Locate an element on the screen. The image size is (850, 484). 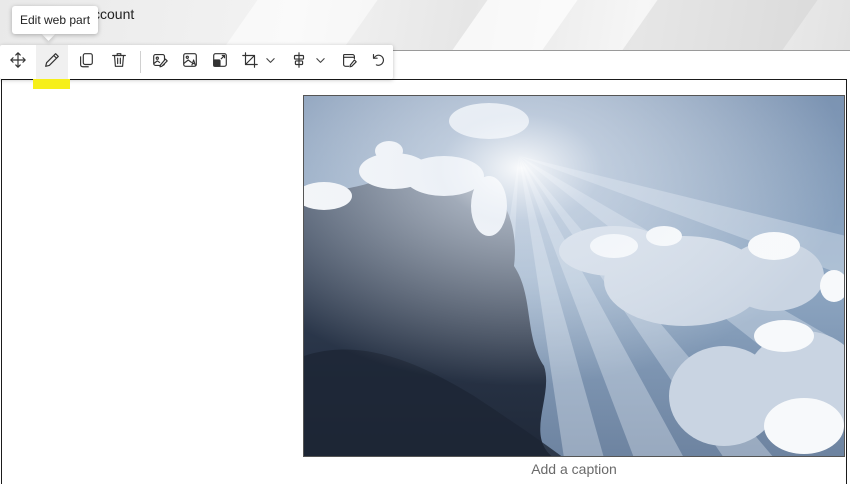
site-header-banner: ccount is located at coordinates (425, 25).